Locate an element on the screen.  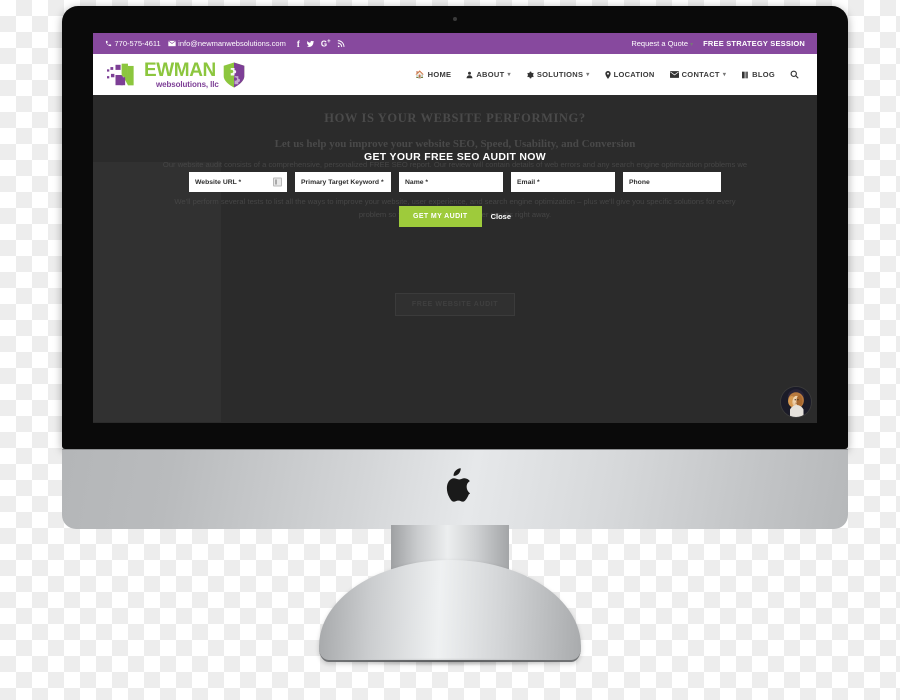
imac-chin is located at coordinates (455, 489).